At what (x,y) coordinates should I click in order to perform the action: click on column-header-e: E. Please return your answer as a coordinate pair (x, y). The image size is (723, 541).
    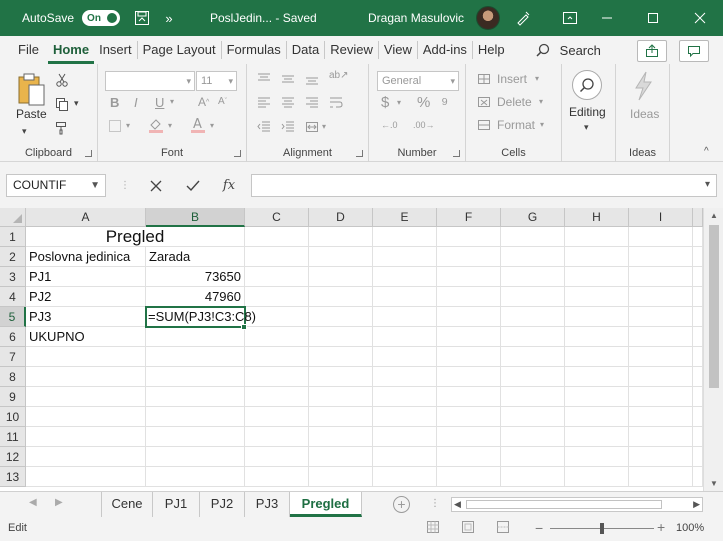
    Looking at the image, I should click on (405, 217).